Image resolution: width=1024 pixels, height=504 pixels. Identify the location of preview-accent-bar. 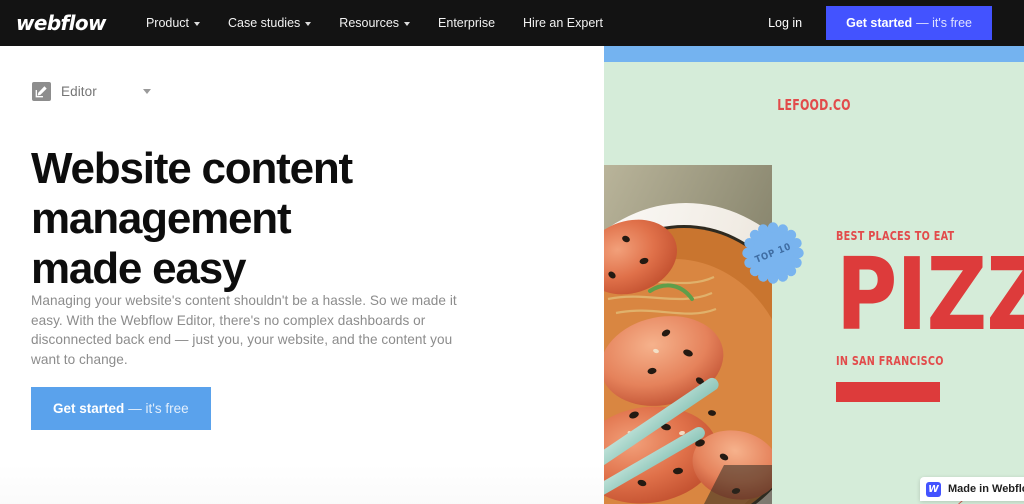
(888, 392).